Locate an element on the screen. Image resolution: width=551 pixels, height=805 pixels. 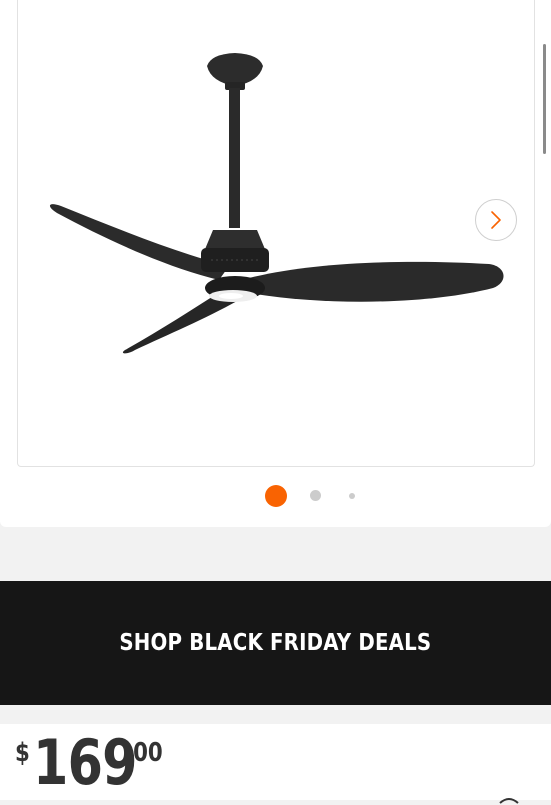
banner-label: SHOP BLACK FRIDAY DEALS is located at coordinates (275, 643).